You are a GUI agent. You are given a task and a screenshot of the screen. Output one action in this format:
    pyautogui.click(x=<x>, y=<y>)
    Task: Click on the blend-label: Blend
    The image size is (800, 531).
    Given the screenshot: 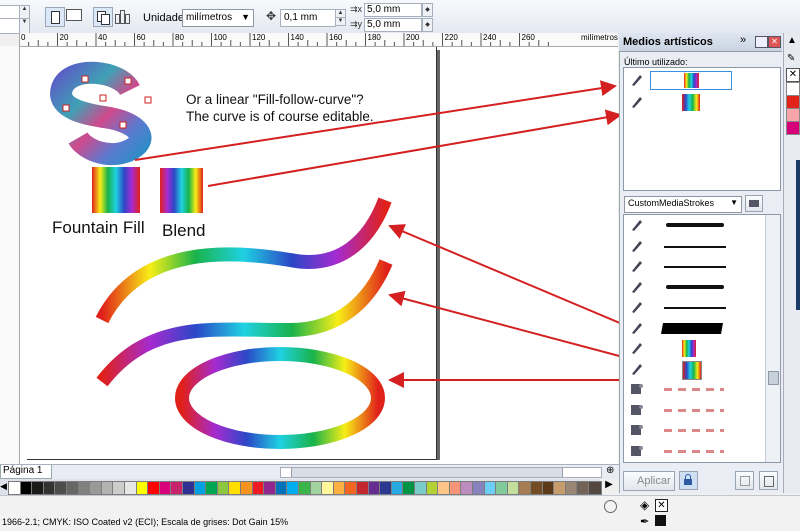 What is the action you would take?
    pyautogui.click(x=184, y=230)
    